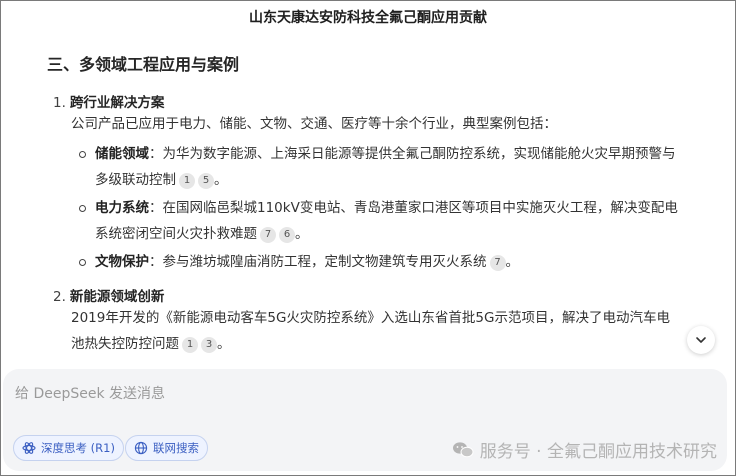 The image size is (736, 476). I want to click on bullet-label: 电力系统, so click(122, 208).